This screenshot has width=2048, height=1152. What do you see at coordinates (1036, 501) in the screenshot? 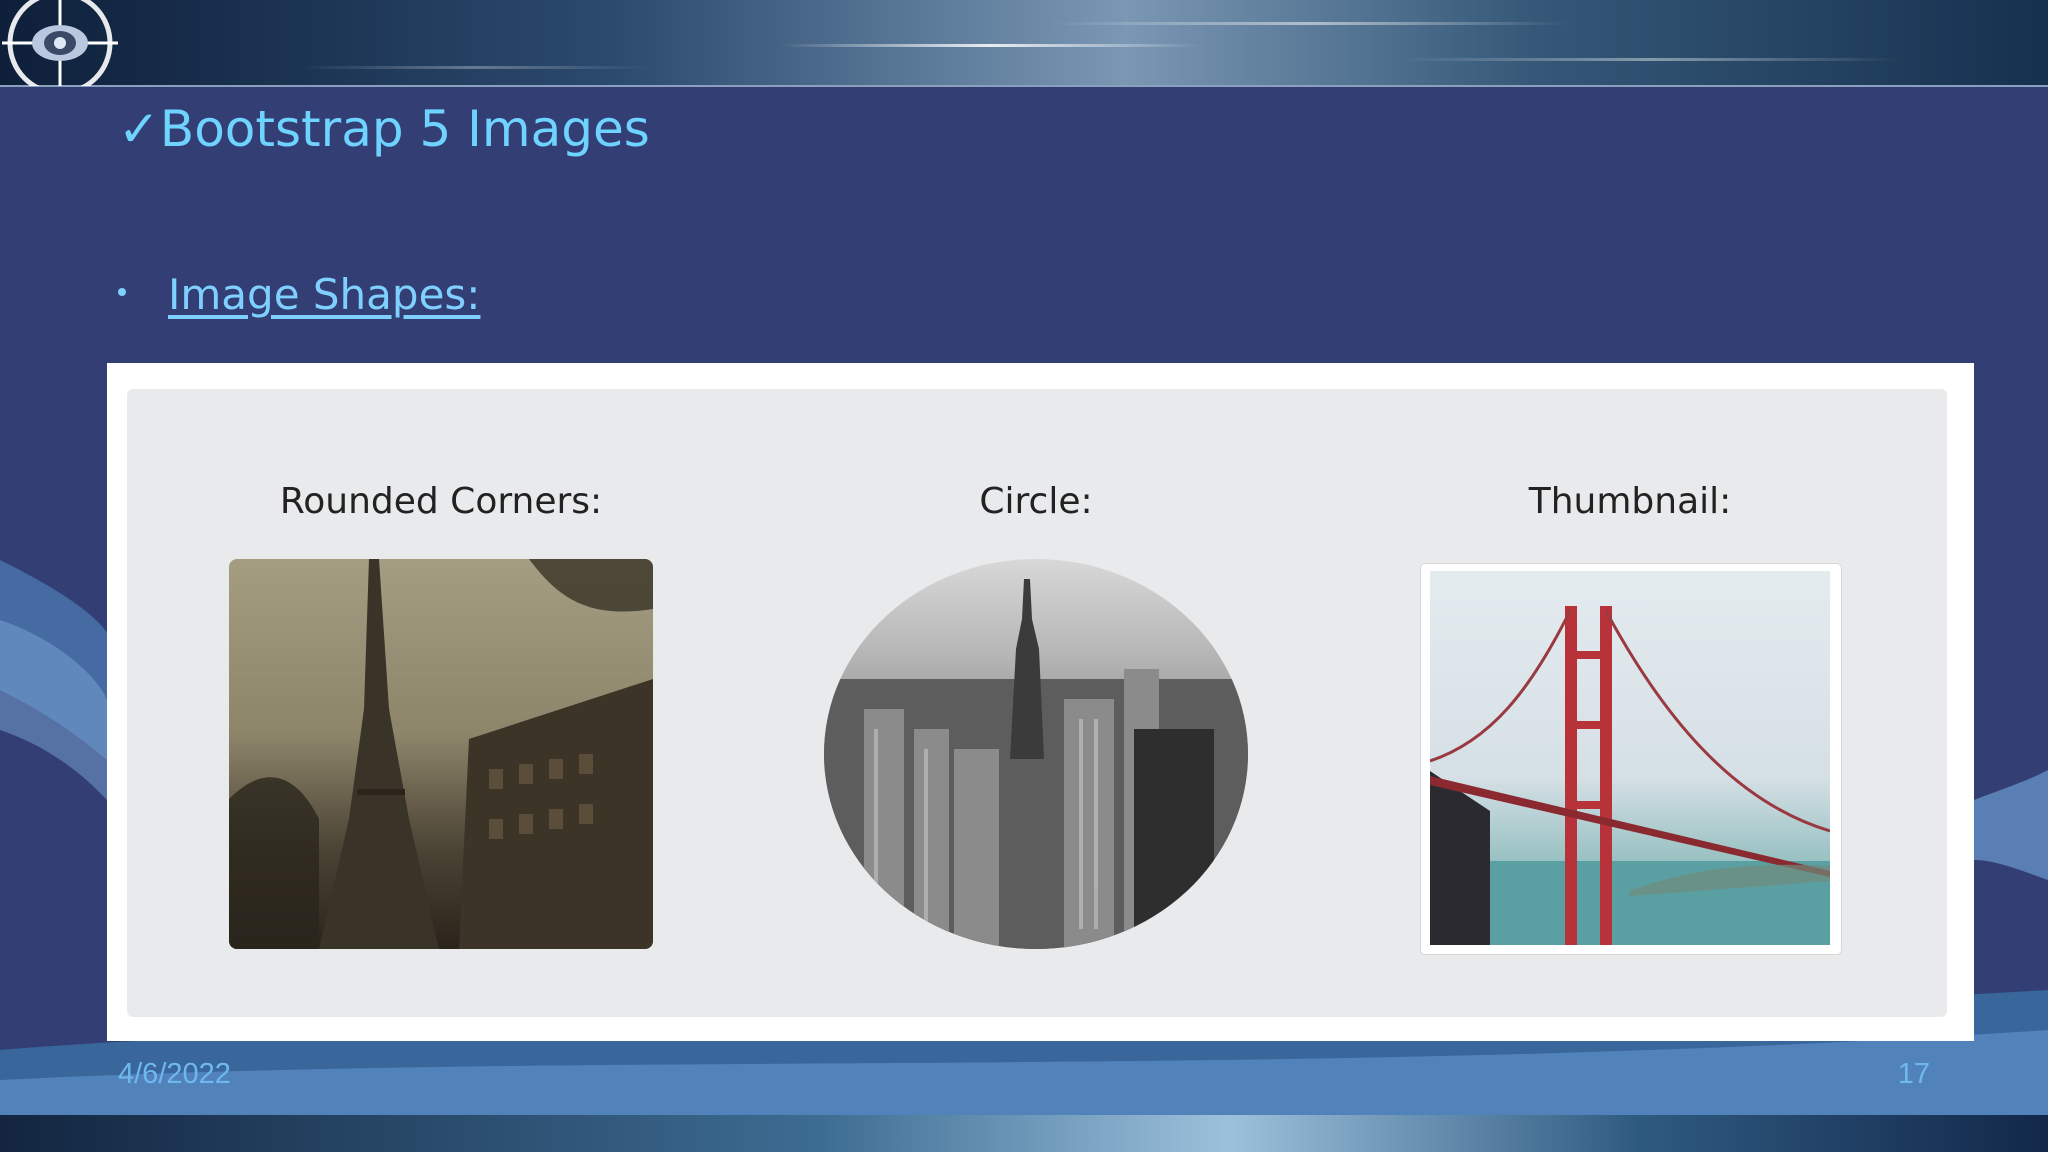
I see `caption-circle: Circle:` at bounding box center [1036, 501].